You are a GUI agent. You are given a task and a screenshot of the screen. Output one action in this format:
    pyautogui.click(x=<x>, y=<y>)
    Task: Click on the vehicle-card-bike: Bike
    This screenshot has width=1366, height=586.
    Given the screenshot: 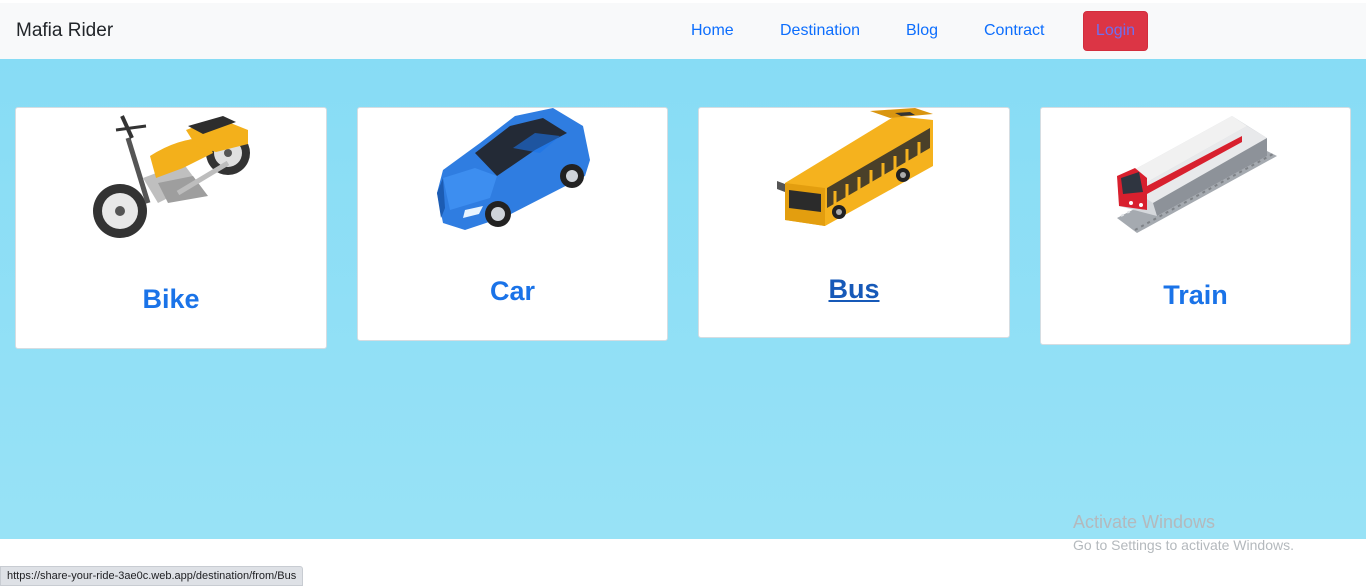 What is the action you would take?
    pyautogui.click(x=171, y=228)
    